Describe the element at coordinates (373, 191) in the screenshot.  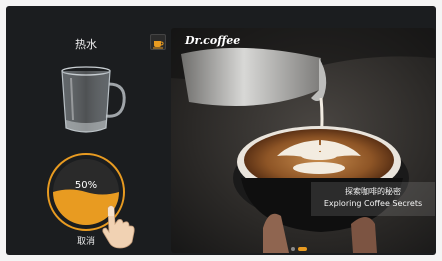
I see `caption-chinese: 探索咖啡的秘密` at that location.